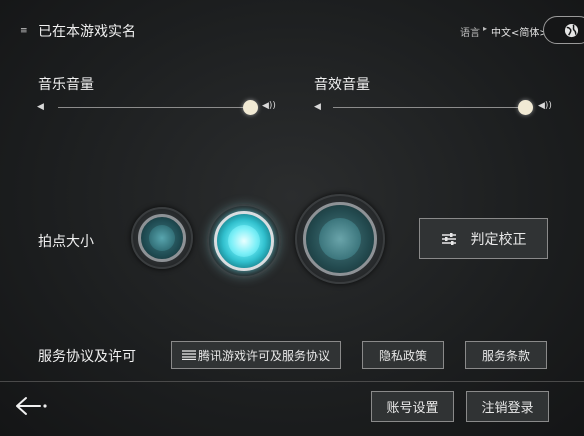 Image resolution: width=584 pixels, height=436 pixels. I want to click on sfx-volume-track, so click(428, 107).